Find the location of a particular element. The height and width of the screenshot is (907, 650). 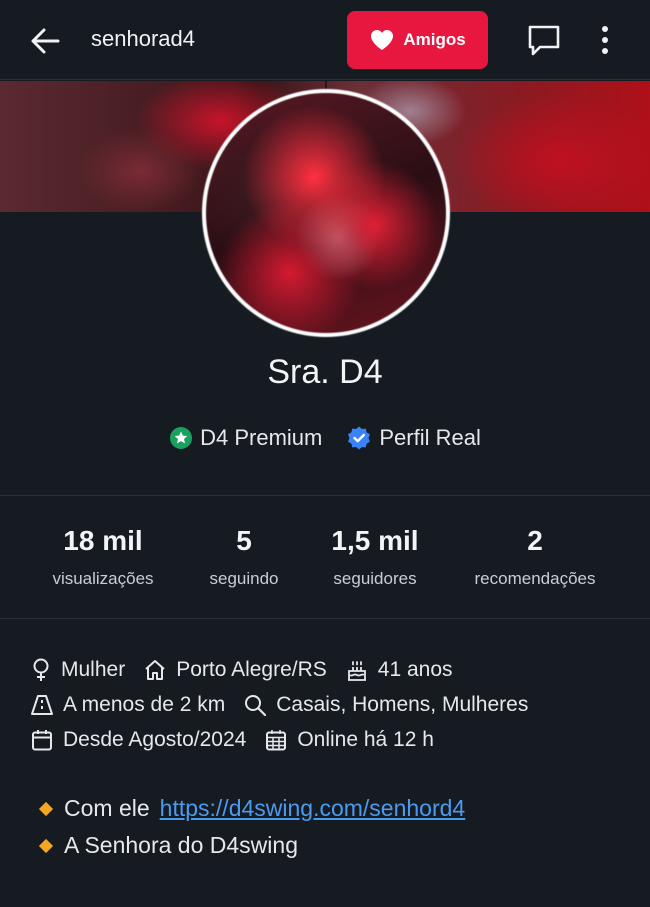

star-badge-icon is located at coordinates (181, 438).